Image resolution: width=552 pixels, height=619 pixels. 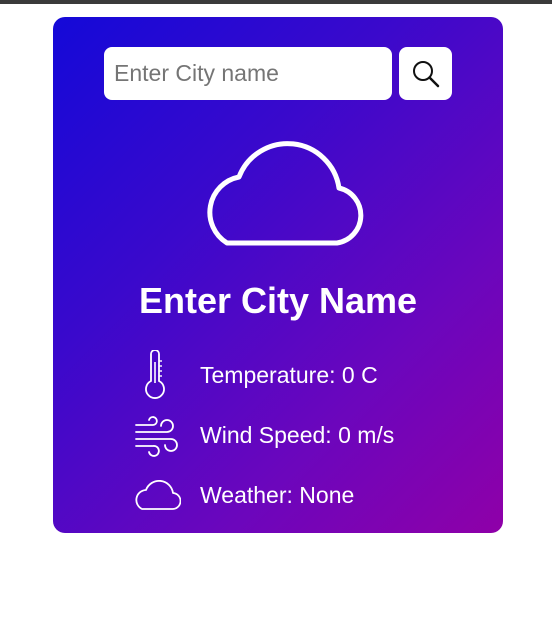 I want to click on wind-speed-row: Wind Speed: 0 m/s, so click(x=278, y=435).